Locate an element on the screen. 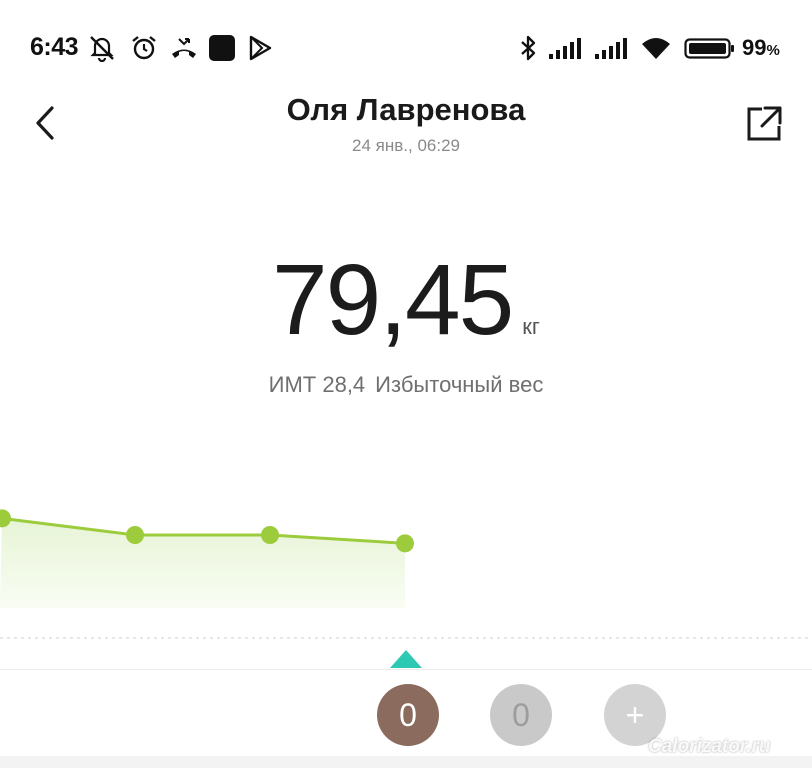 This screenshot has height=768, width=812. divider is located at coordinates (406, 669).